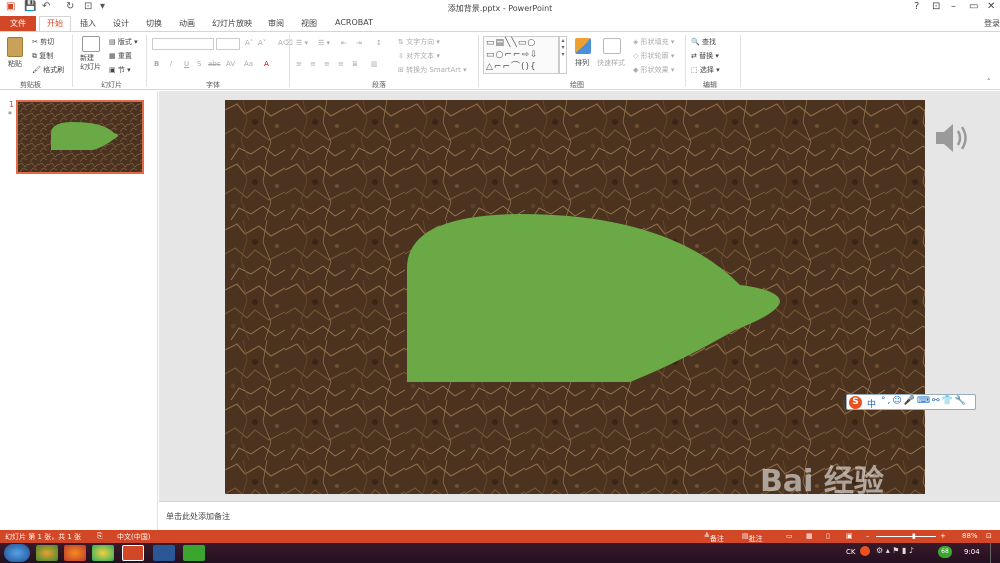  What do you see at coordinates (15, 64) in the screenshot?
I see `paste-button: 粘贴` at bounding box center [15, 64].